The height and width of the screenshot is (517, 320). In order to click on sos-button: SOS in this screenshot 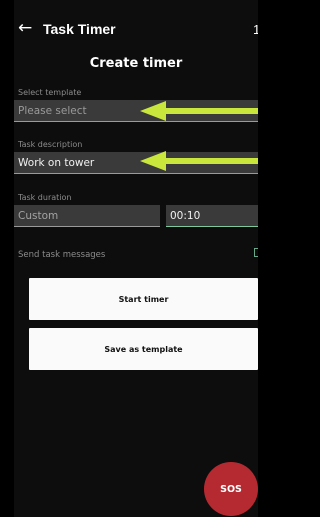, I will do `click(231, 489)`.